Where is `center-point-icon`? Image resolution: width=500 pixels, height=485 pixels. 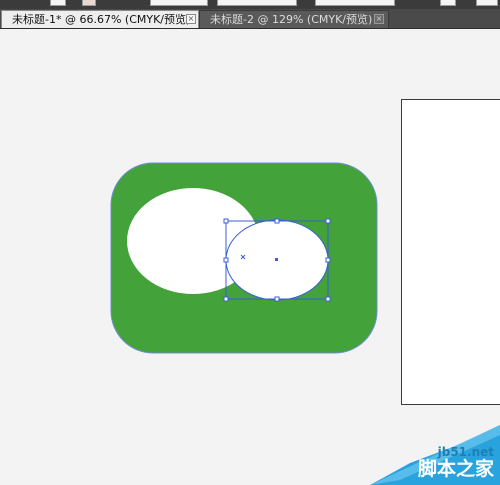
center-point-icon is located at coordinates (276, 259).